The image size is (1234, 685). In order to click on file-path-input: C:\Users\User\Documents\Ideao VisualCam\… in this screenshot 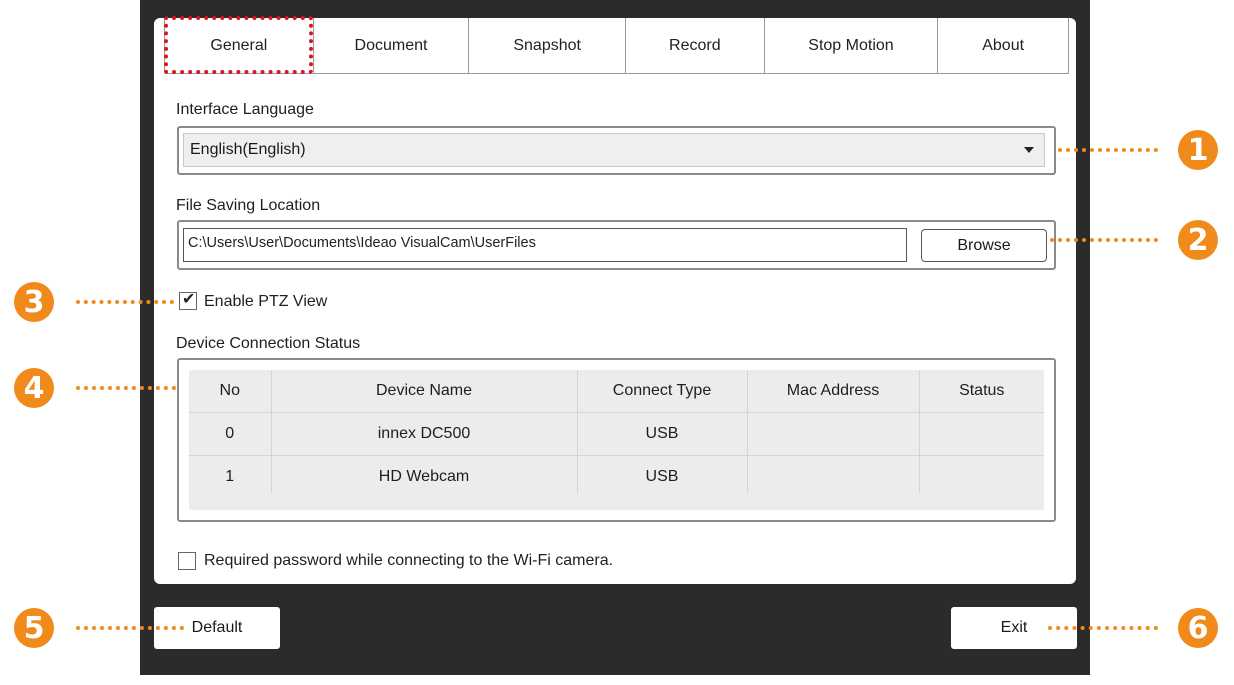, I will do `click(545, 245)`.